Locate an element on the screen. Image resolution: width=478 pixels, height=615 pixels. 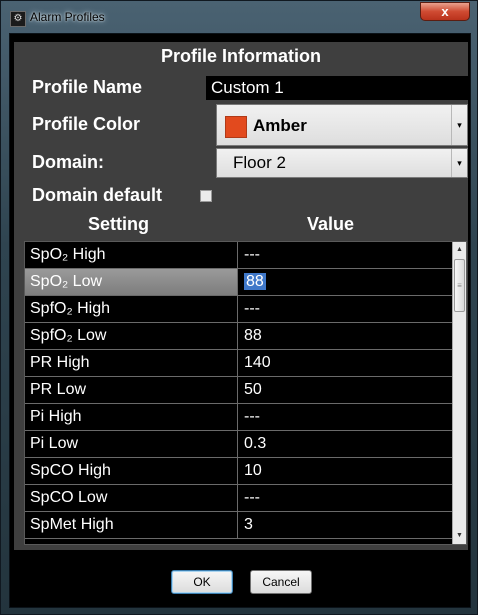
table-row: SpfO₂ Low 88 is located at coordinates (238, 336).